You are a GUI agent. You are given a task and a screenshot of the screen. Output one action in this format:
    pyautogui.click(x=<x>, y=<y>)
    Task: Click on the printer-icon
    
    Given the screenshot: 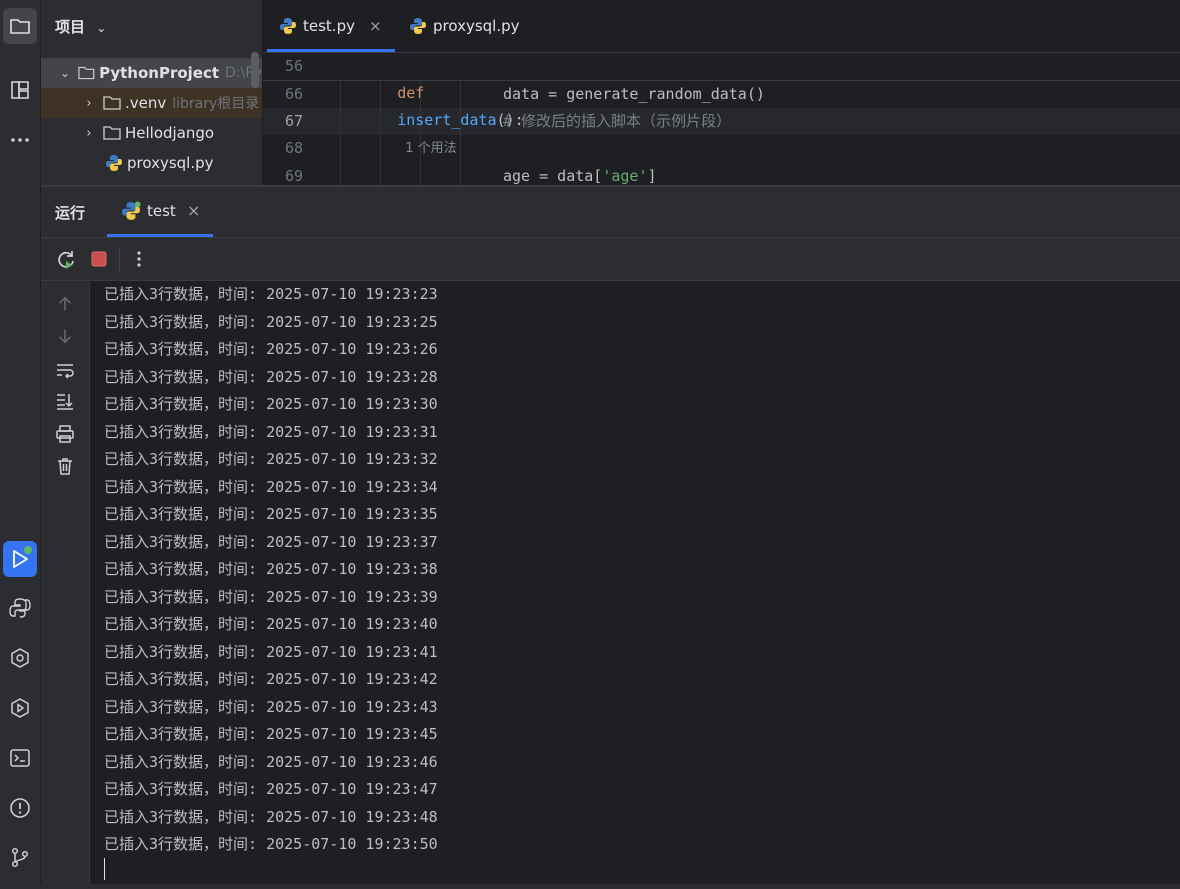 What is the action you would take?
    pyautogui.click(x=65, y=434)
    